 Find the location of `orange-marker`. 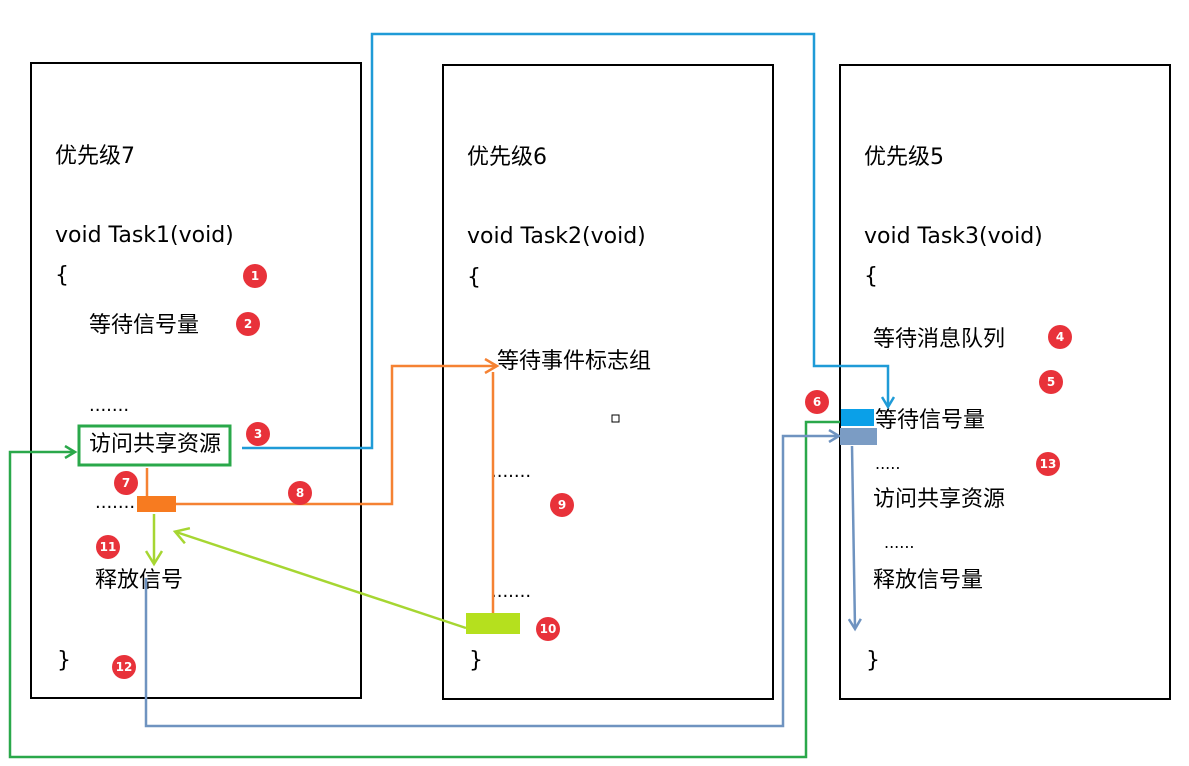

orange-marker is located at coordinates (156, 504).